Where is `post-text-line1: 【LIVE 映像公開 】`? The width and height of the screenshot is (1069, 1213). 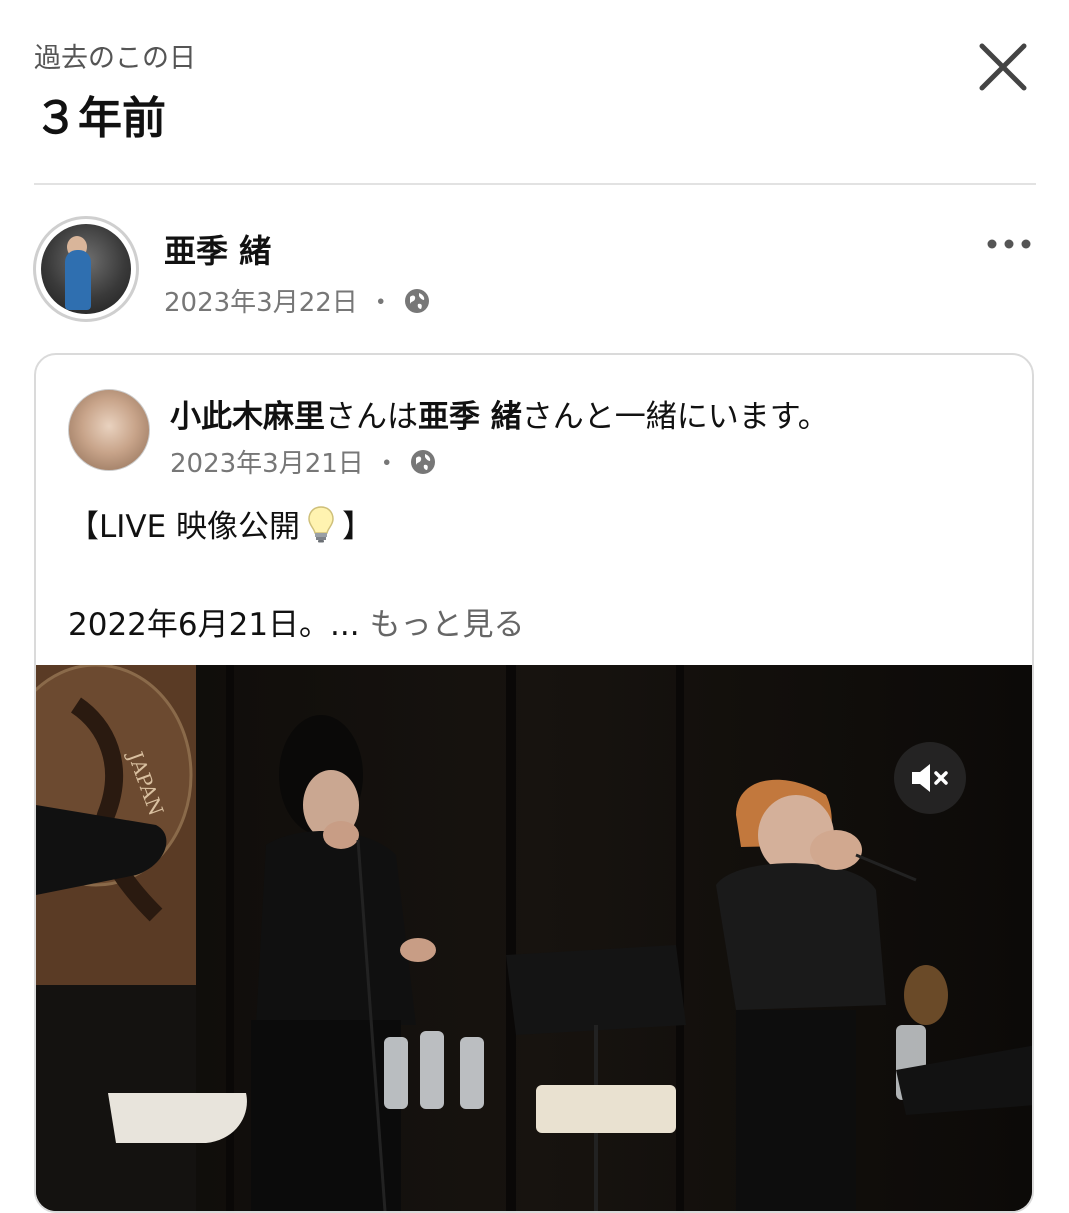 post-text-line1: 【LIVE 映像公開 】 is located at coordinates (220, 523).